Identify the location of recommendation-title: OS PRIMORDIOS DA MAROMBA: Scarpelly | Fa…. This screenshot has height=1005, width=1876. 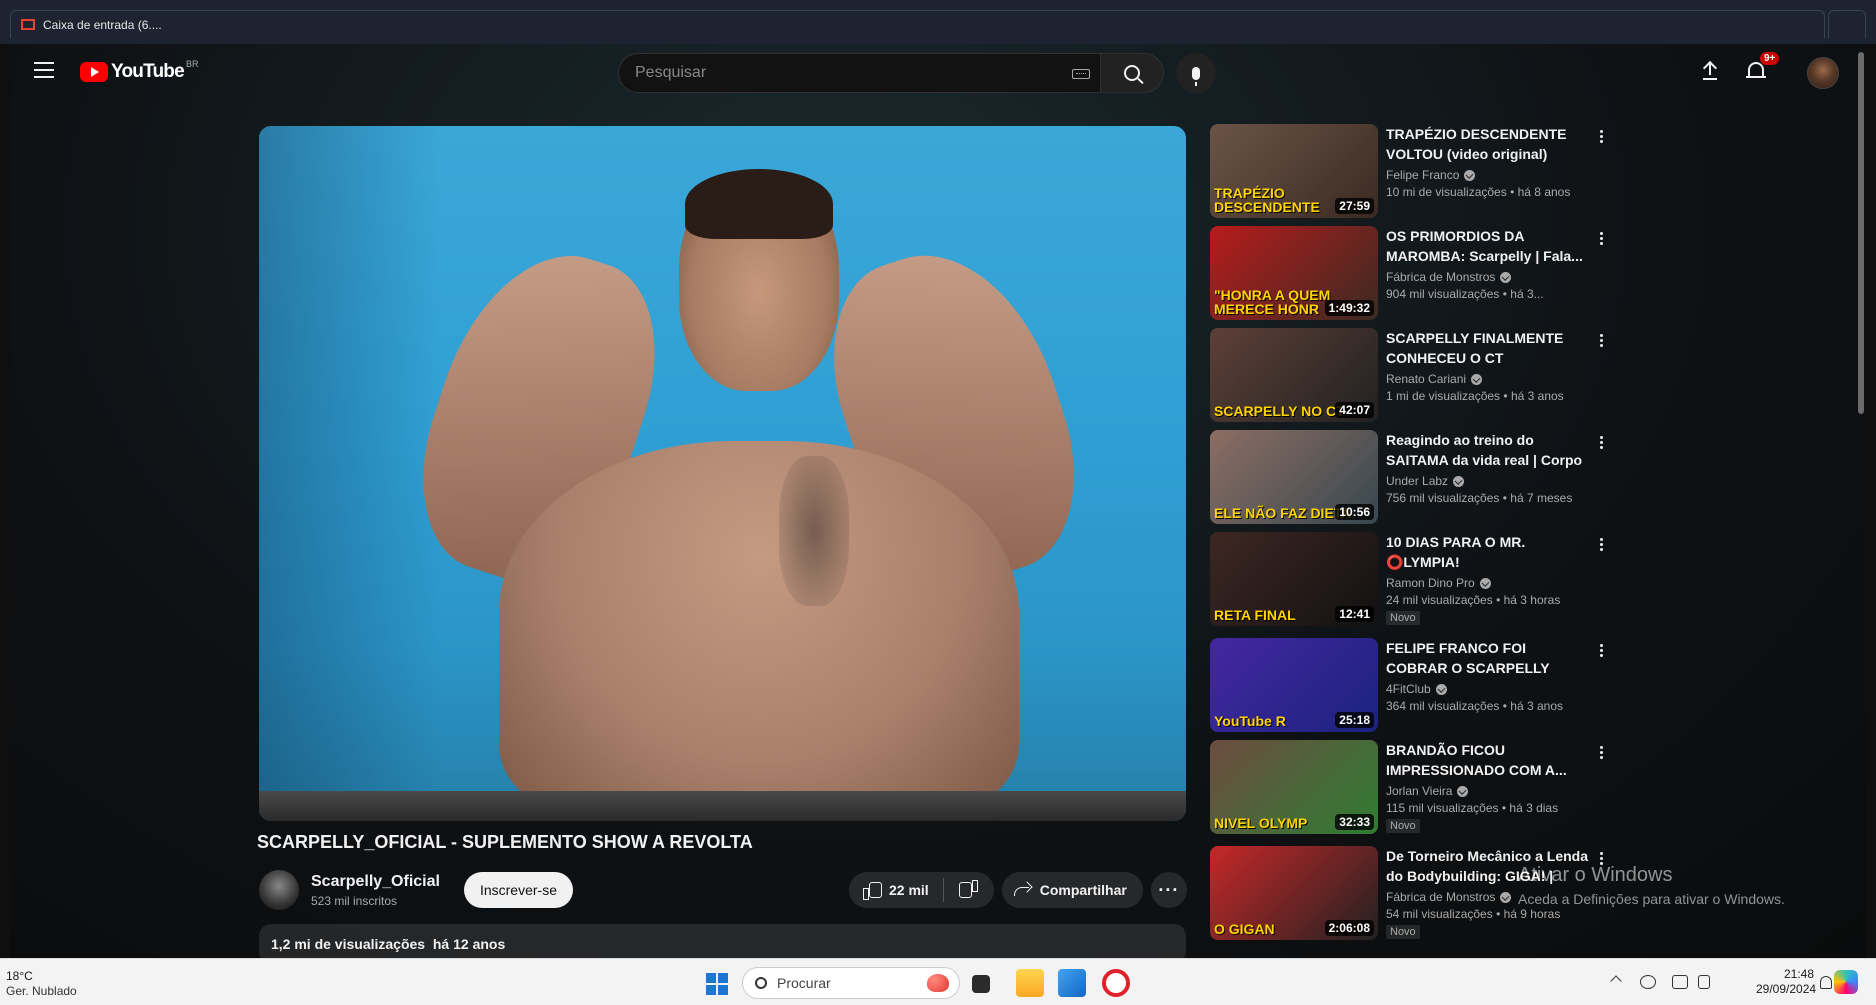
(1488, 246).